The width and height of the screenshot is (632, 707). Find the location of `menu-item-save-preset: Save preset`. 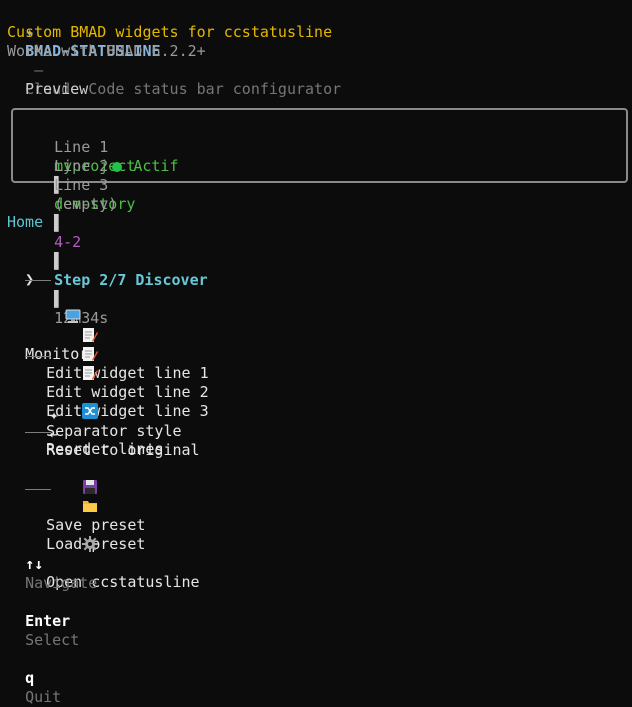

menu-item-save-preset: Save preset is located at coordinates (86, 487).